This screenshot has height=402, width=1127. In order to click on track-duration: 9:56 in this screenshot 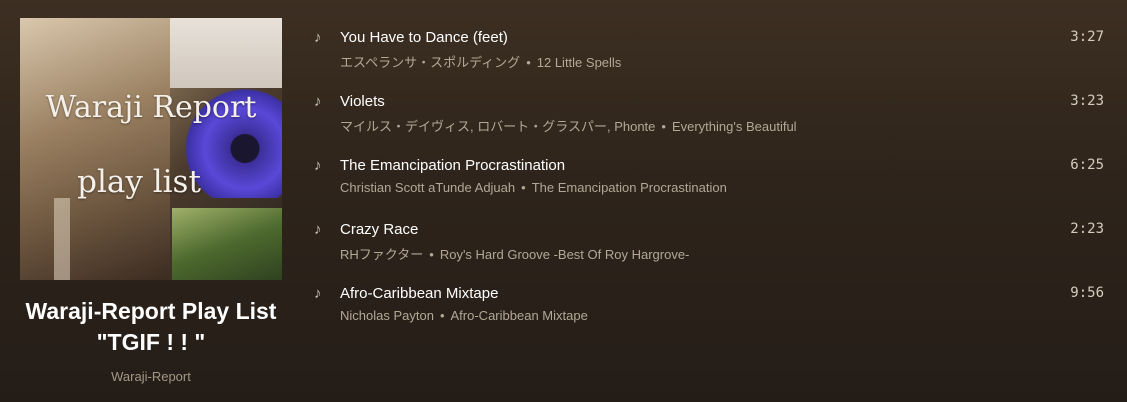, I will do `click(1087, 293)`.